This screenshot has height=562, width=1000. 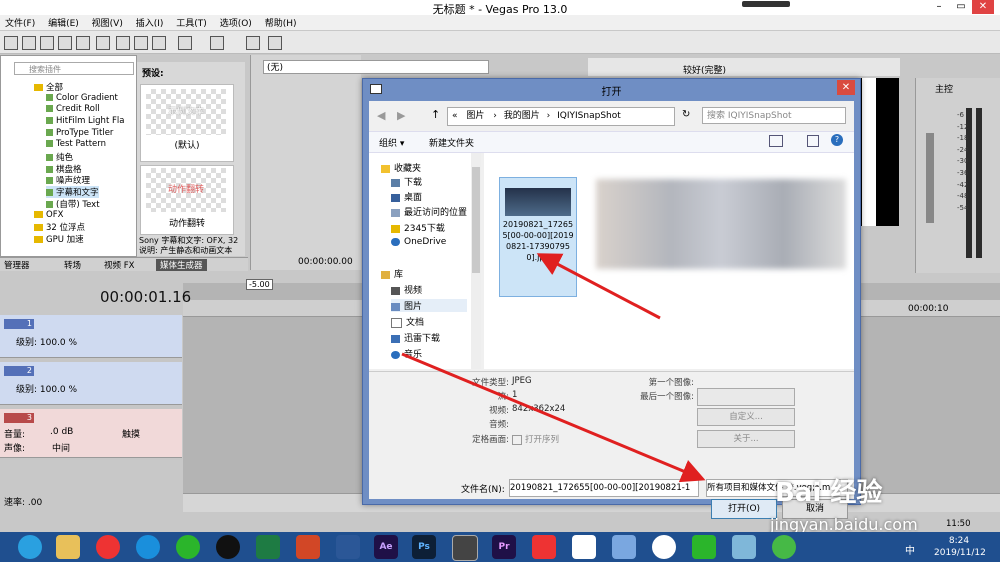 I want to click on excel-icon, so click(x=268, y=547).